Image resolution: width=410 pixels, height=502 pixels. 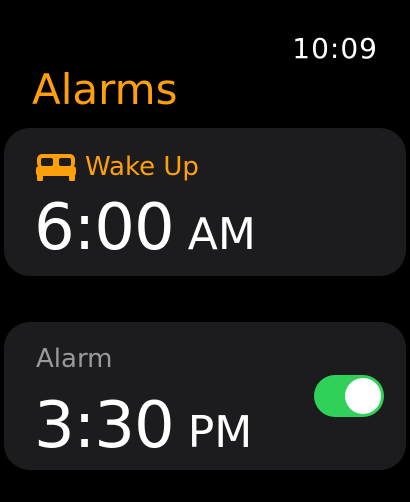 I want to click on wake-up-label: Wake Up, so click(x=142, y=167).